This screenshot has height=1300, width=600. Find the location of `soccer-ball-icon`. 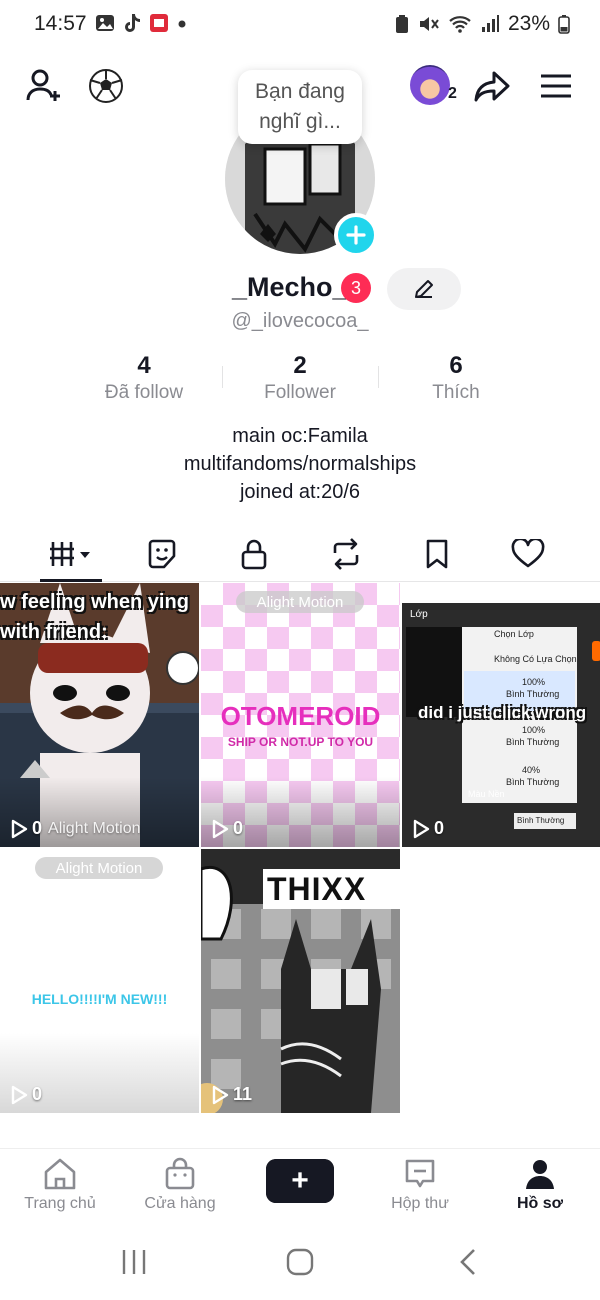

soccer-ball-icon is located at coordinates (106, 86).